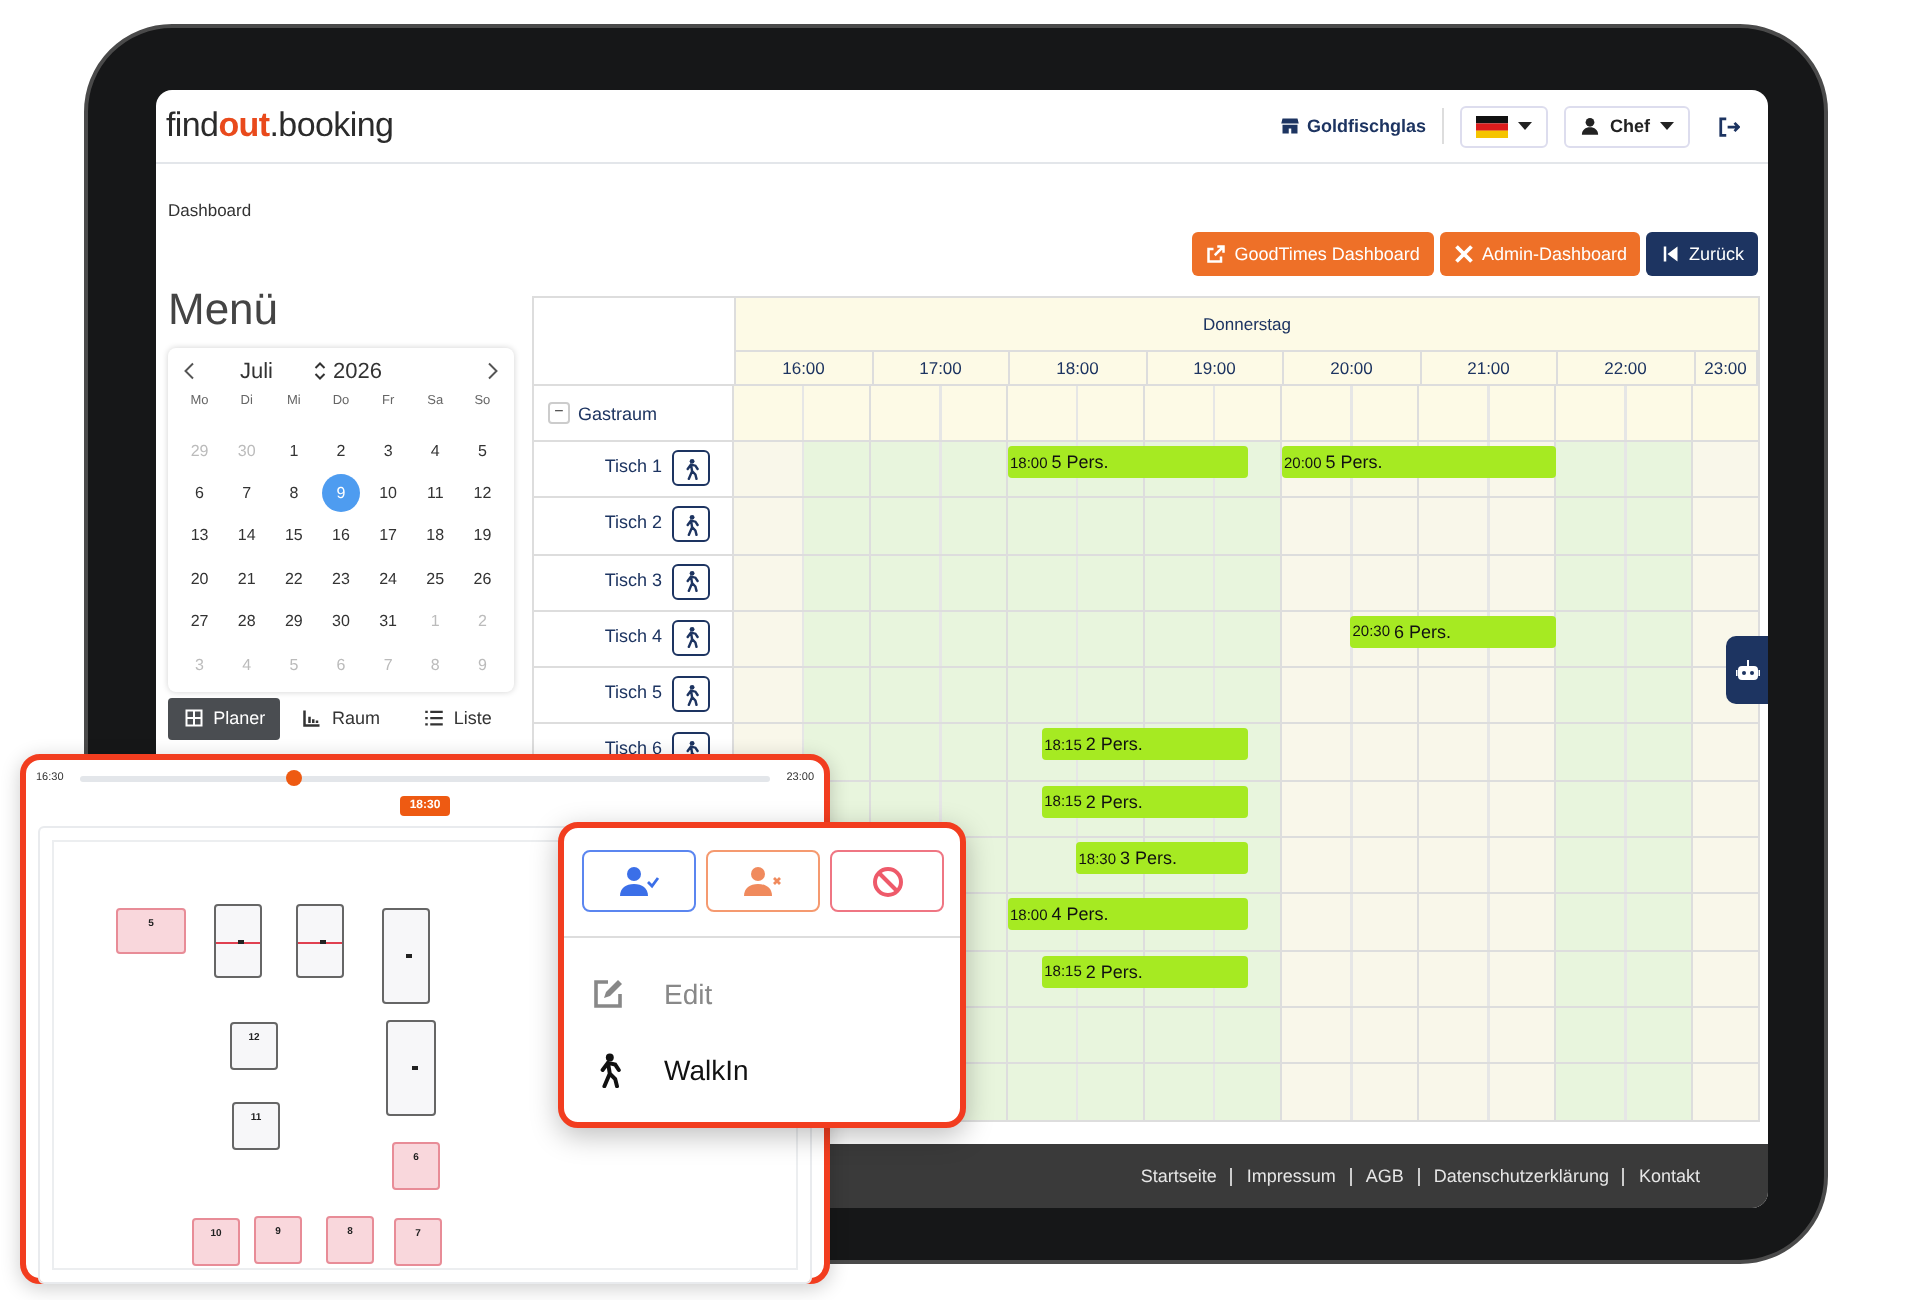 Image resolution: width=1920 pixels, height=1300 pixels. I want to click on hour-label: 18:00, so click(1078, 368).